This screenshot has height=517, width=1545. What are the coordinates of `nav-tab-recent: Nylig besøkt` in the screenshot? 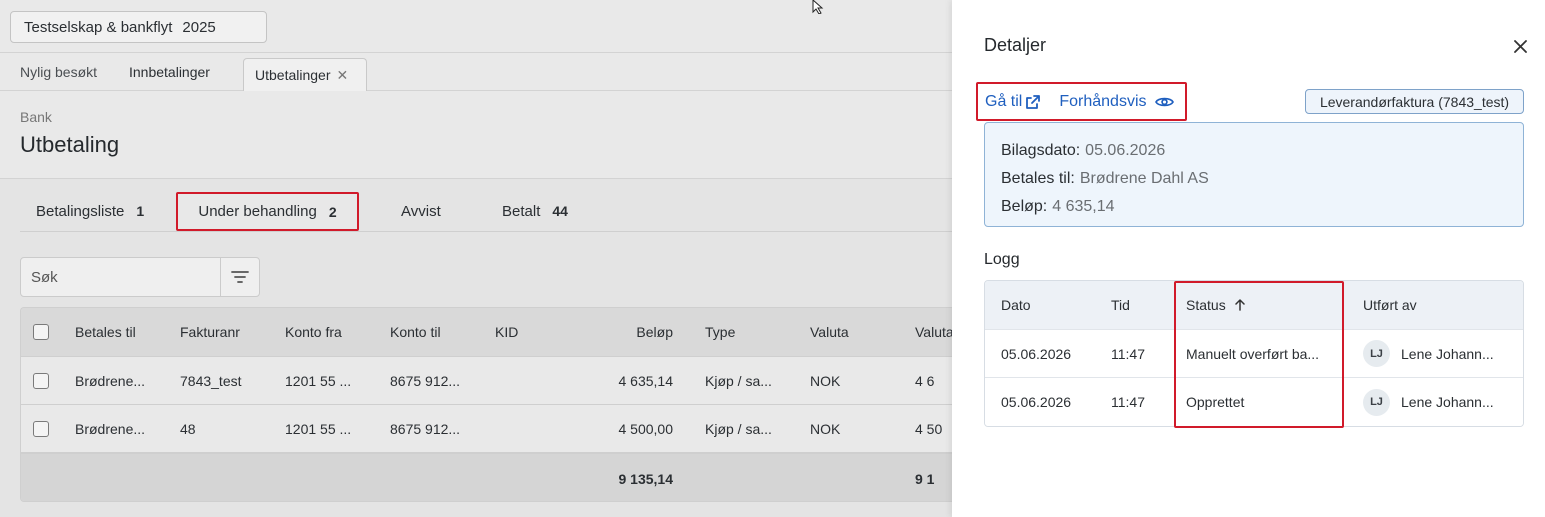 It's located at (58, 71).